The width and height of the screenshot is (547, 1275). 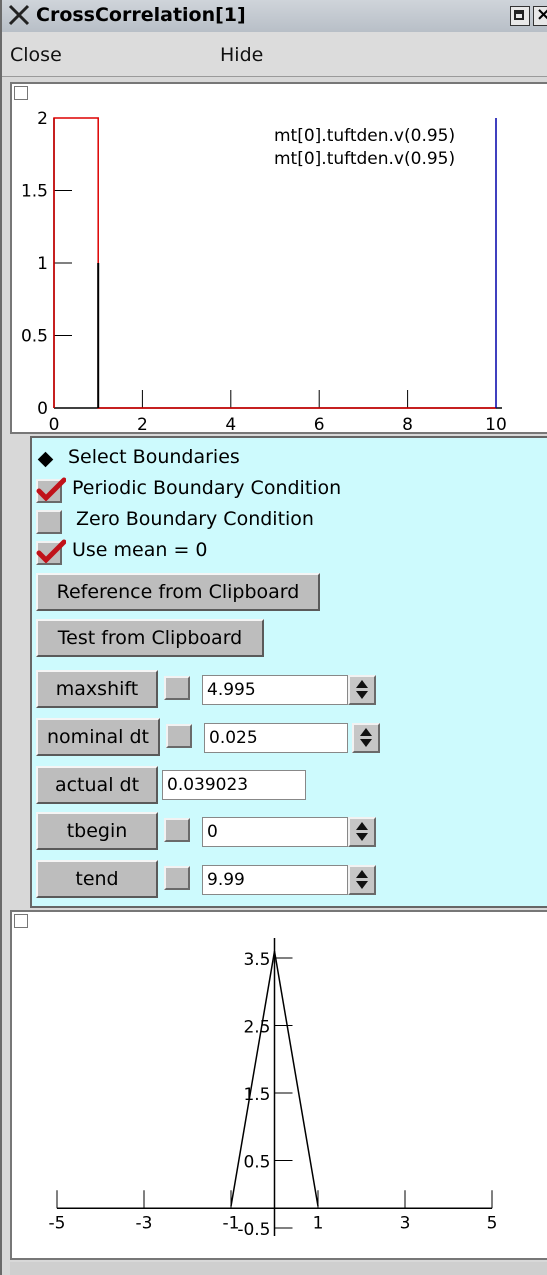 What do you see at coordinates (42, 264) in the screenshot?
I see `y-tick-label: 1` at bounding box center [42, 264].